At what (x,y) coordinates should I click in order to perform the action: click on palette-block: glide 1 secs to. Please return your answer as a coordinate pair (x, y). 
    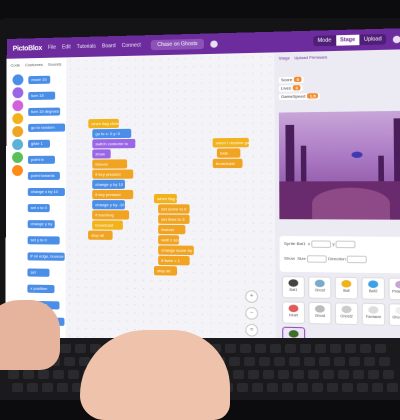
    Looking at the image, I should click on (39, 146).